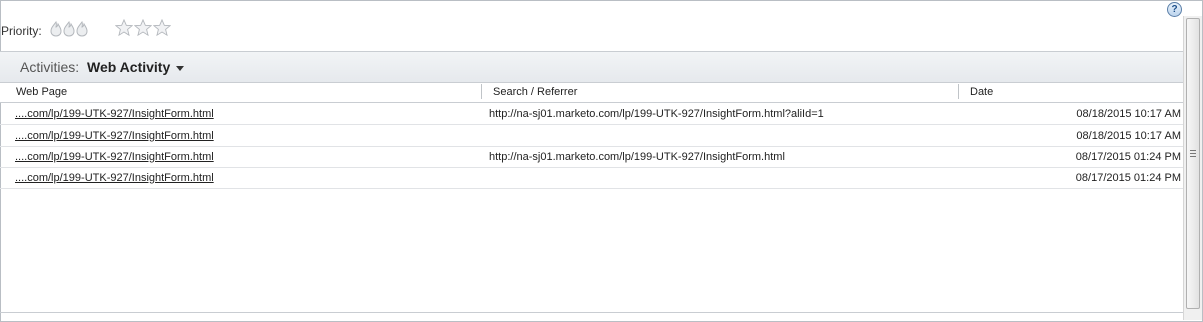  What do you see at coordinates (981, 92) in the screenshot?
I see `column-header-date: Date` at bounding box center [981, 92].